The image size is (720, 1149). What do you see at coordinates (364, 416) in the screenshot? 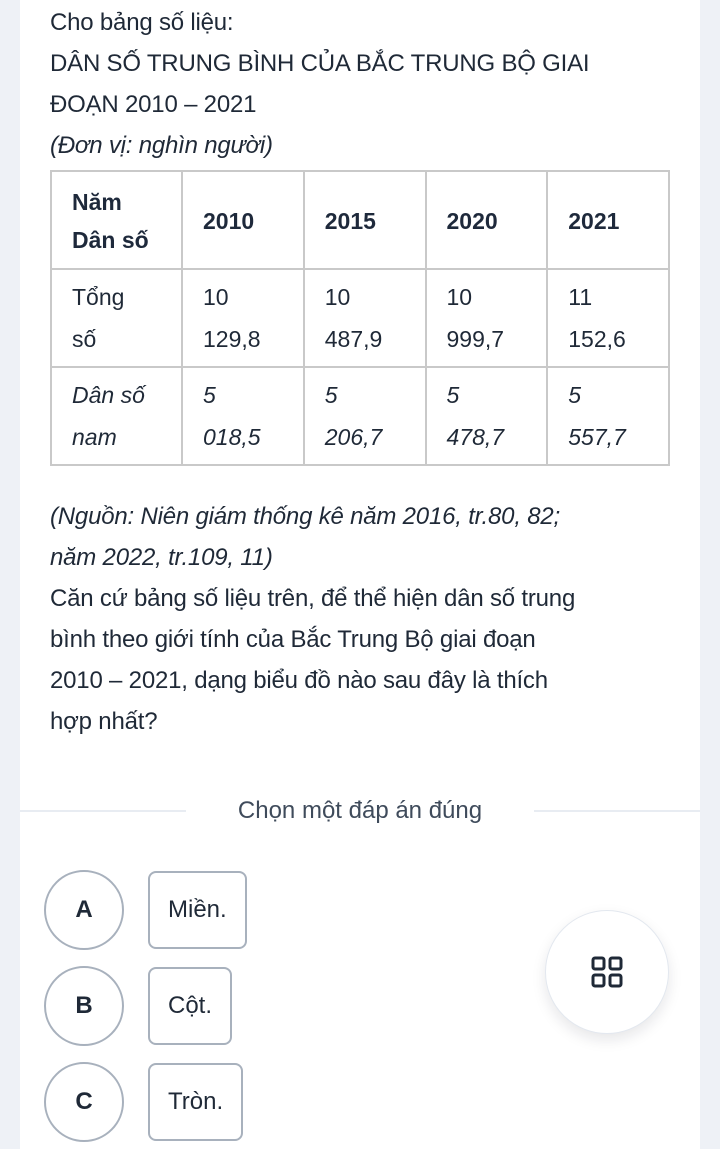
I see `table-cell: 5 206,7` at bounding box center [364, 416].